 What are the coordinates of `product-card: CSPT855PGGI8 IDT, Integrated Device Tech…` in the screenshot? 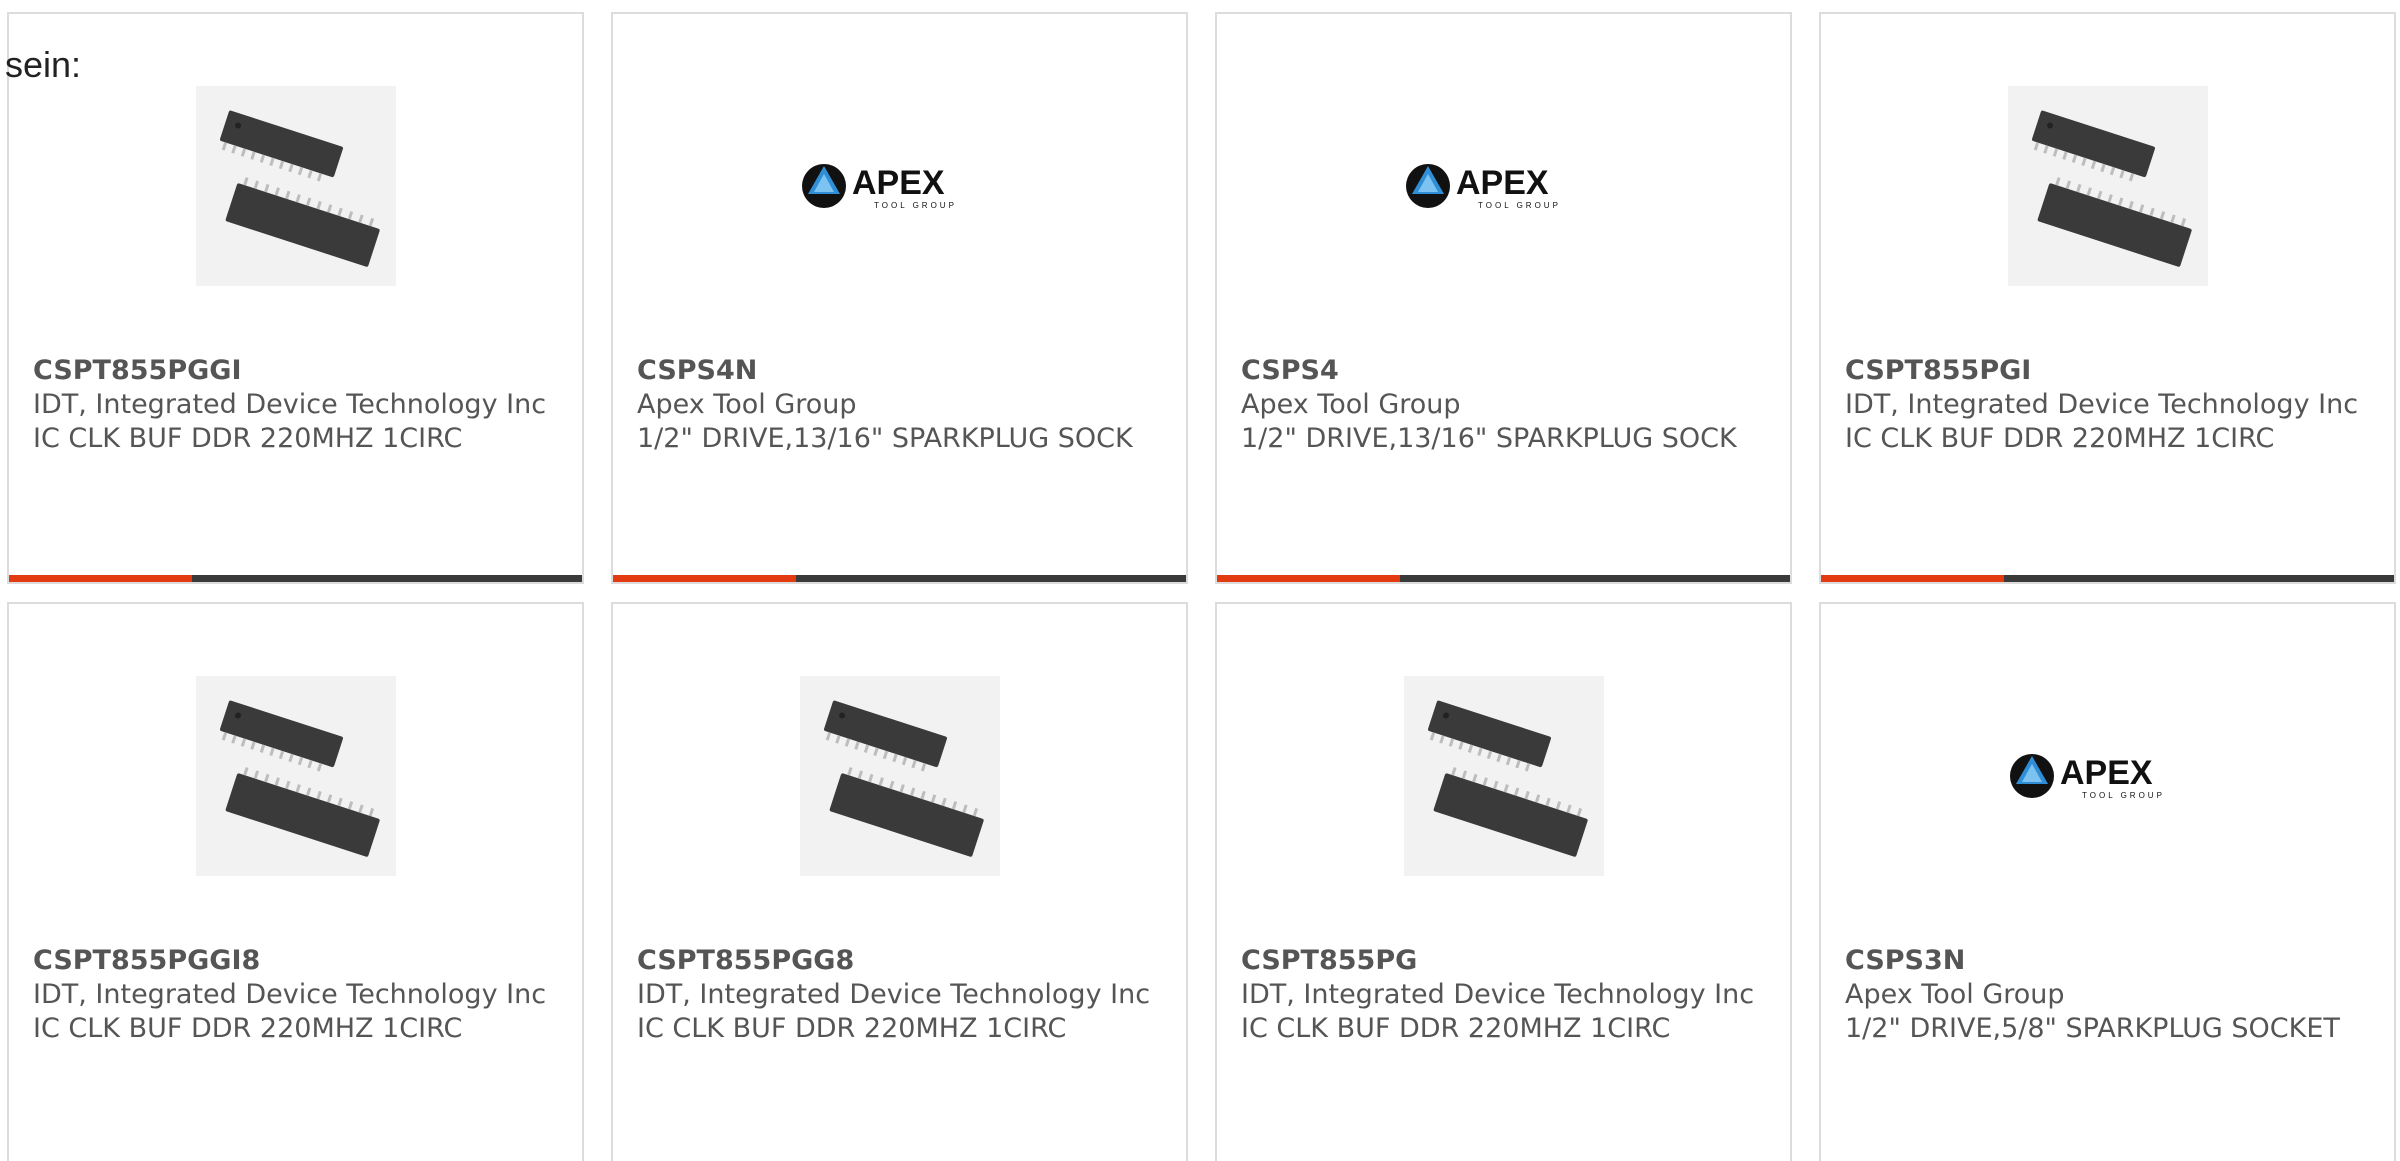 It's located at (295, 881).